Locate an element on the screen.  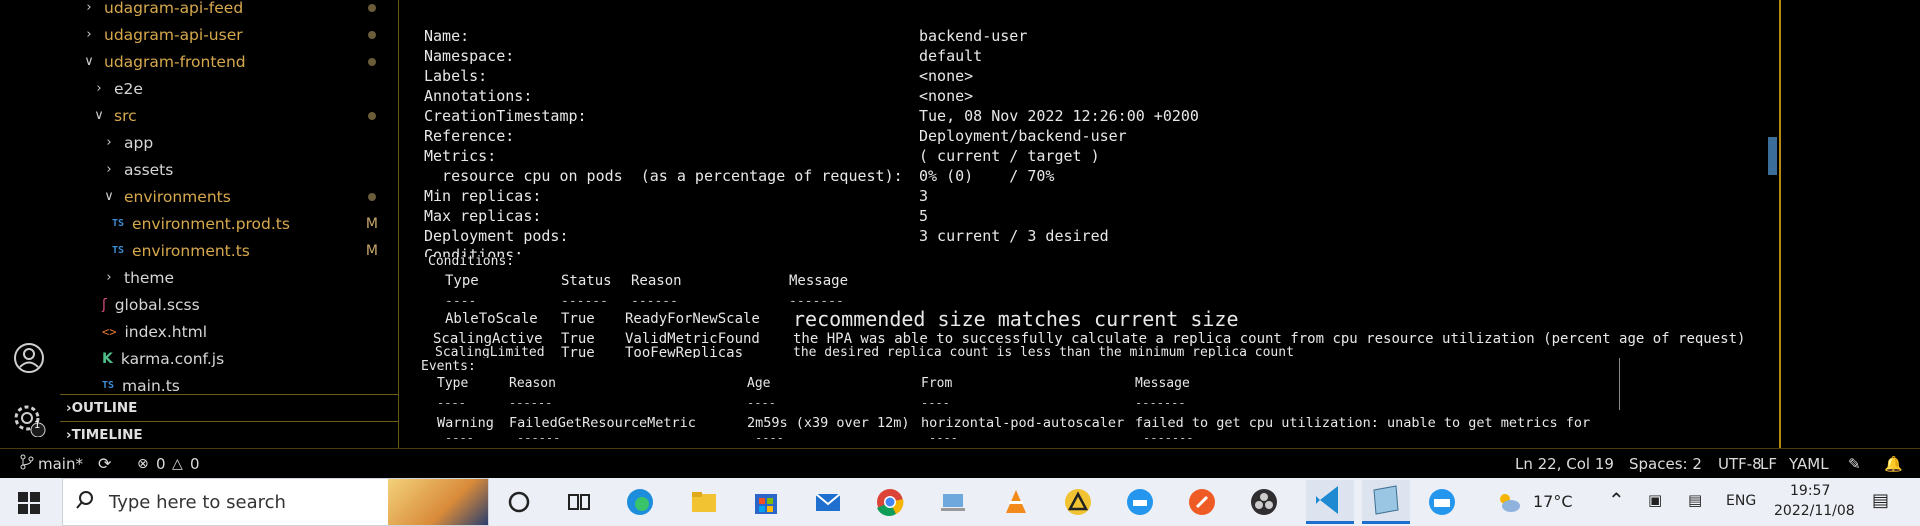
tree-item: ∨ src is located at coordinates (229, 115).